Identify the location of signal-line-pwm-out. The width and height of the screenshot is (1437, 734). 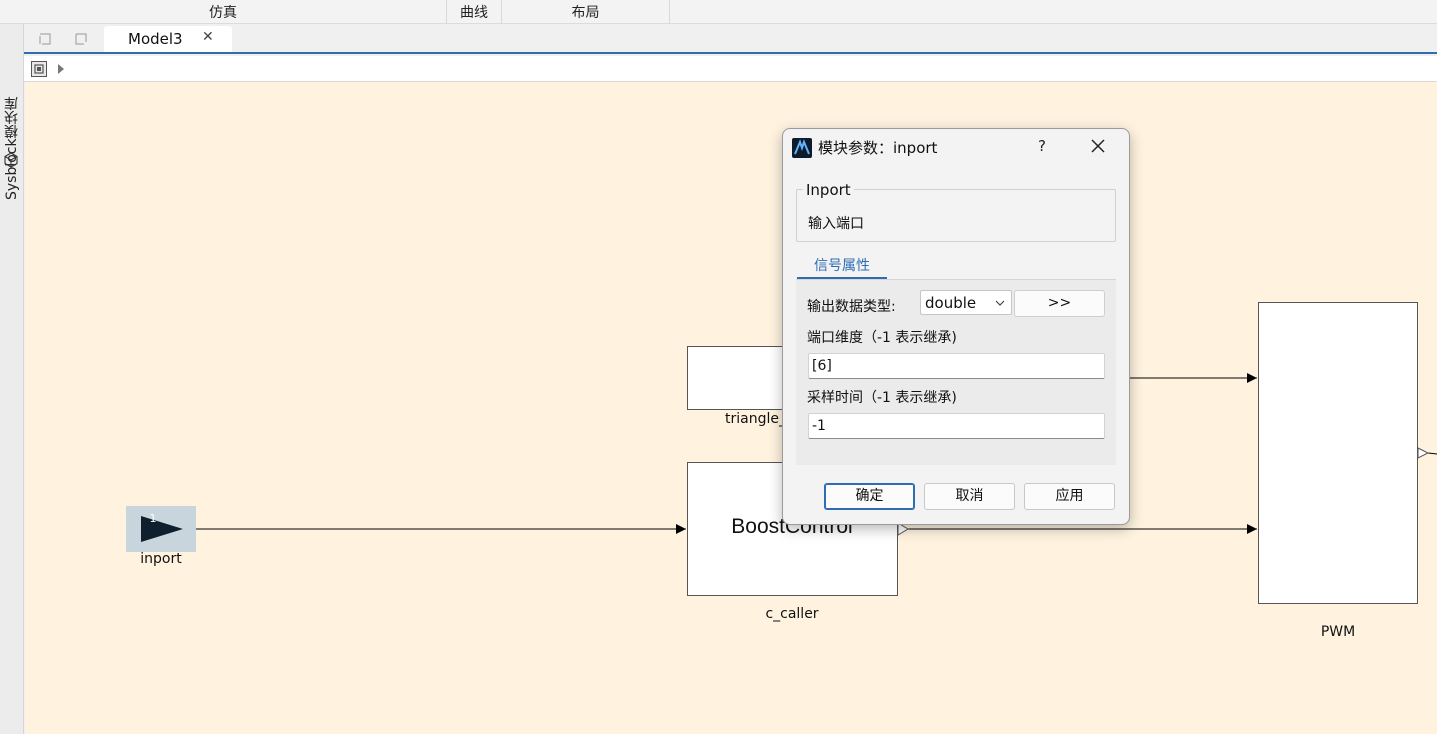
(1432, 453).